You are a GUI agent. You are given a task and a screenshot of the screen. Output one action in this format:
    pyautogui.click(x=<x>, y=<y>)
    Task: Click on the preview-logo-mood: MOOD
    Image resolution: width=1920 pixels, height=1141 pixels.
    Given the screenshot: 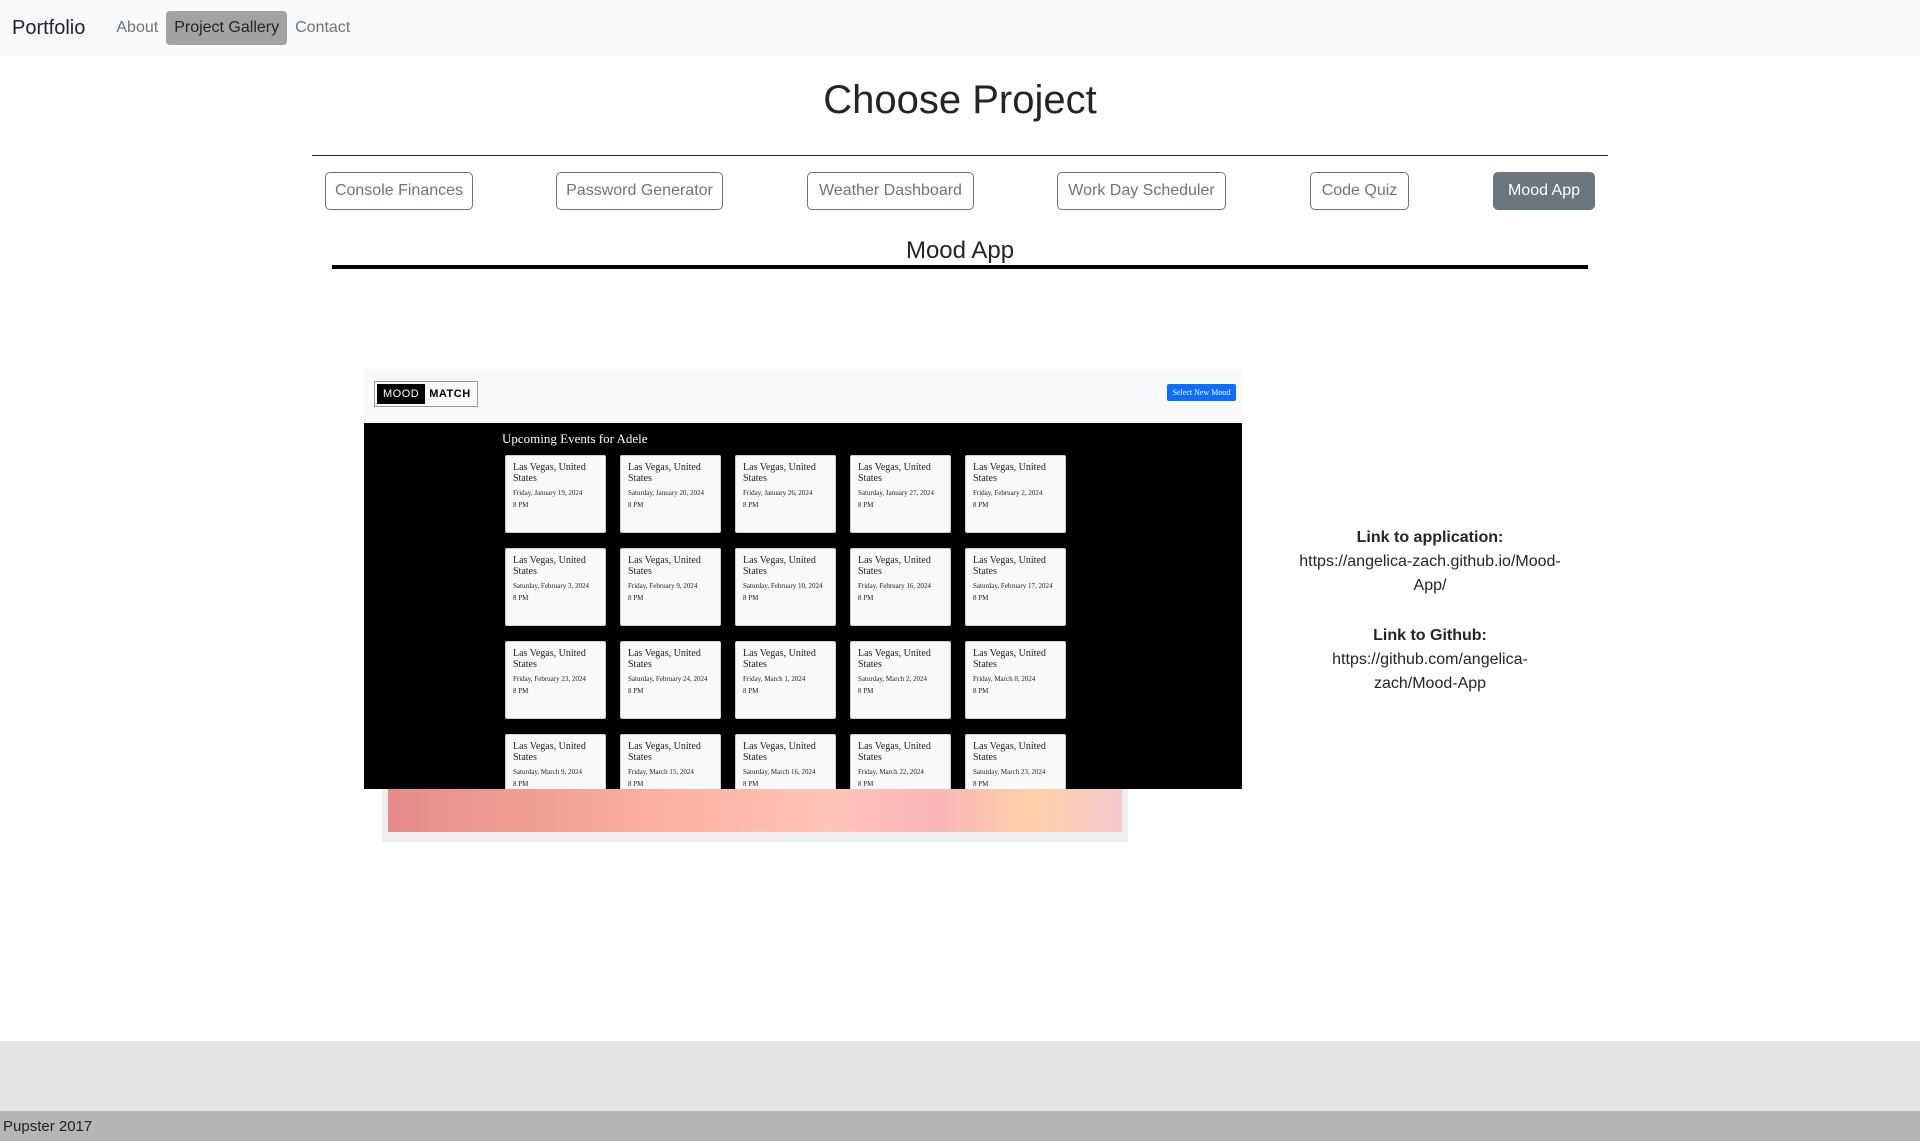 What is the action you would take?
    pyautogui.click(x=401, y=394)
    